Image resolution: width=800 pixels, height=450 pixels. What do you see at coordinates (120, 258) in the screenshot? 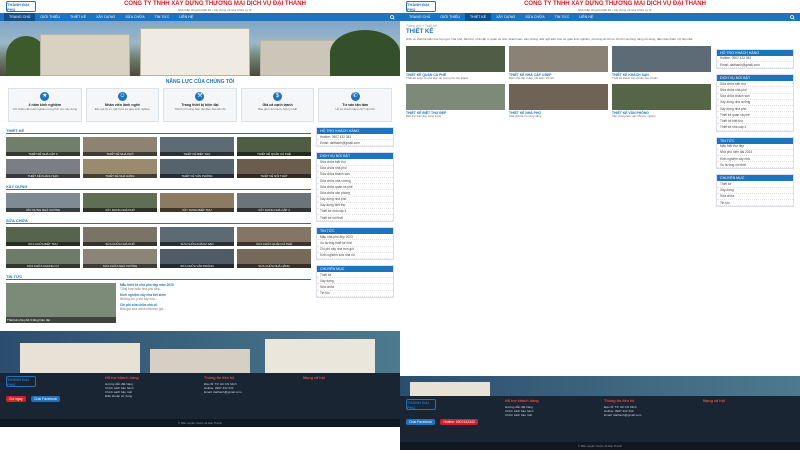
I see `card: SỬA CHỮA NHÀ XƯỞNG` at bounding box center [120, 258].